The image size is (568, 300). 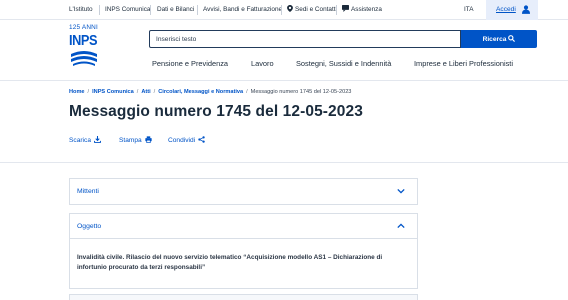 I want to click on logo-anniversary-text: 125 ANNI, so click(x=83, y=27).